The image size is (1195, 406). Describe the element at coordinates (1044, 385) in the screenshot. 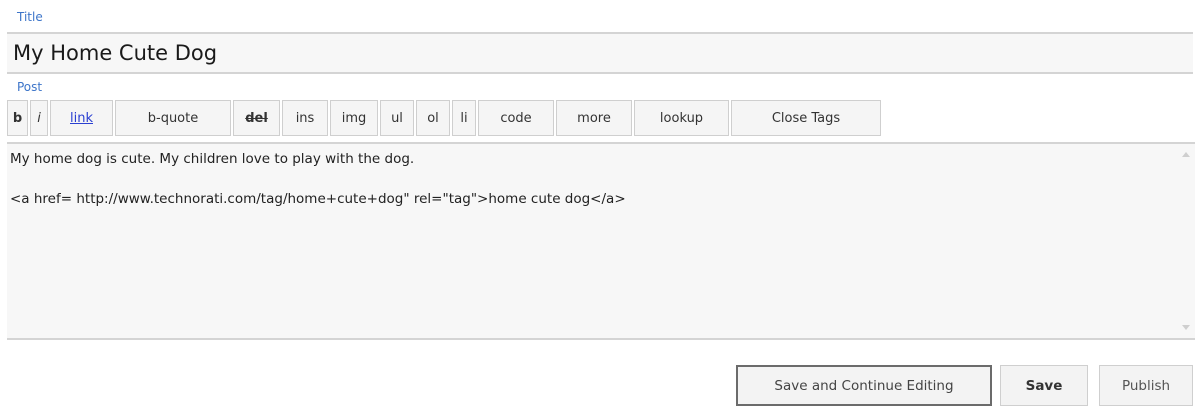

I see `save-button: Save` at that location.